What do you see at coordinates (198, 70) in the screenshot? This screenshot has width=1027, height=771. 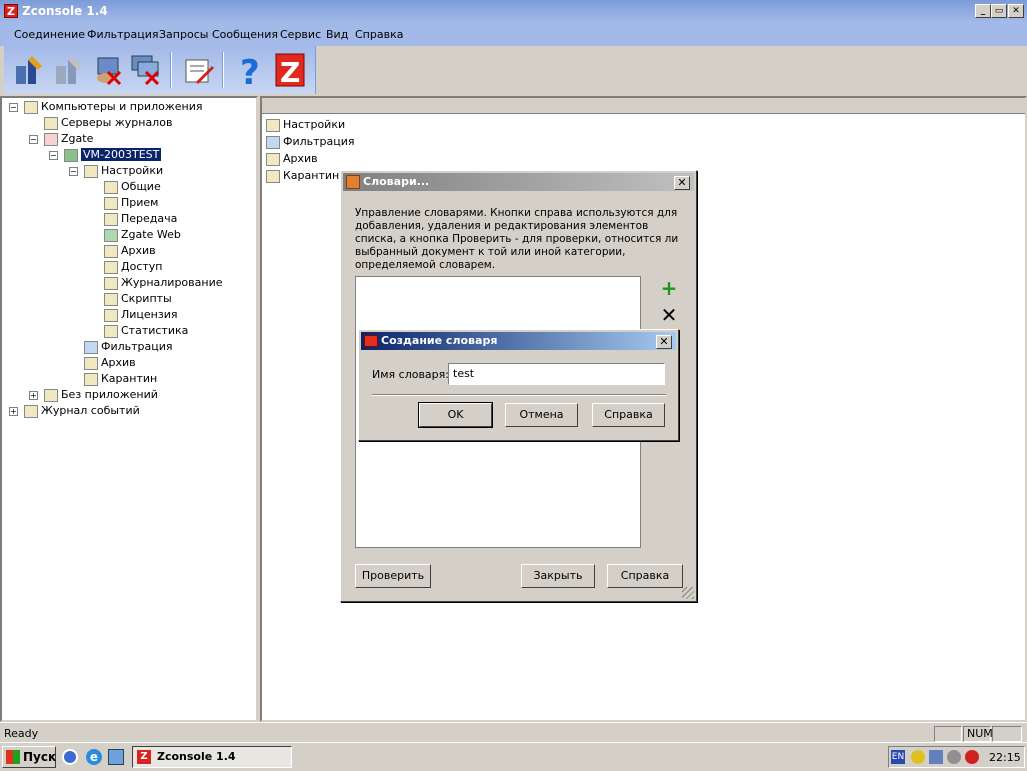 I see `edit-icon` at bounding box center [198, 70].